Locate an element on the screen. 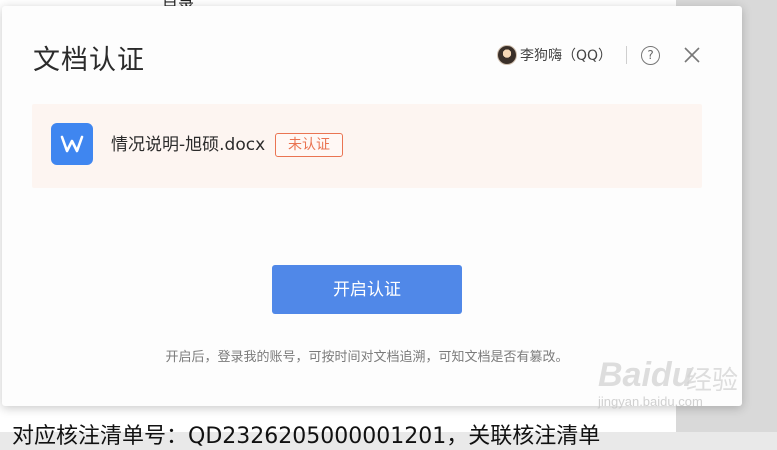 This screenshot has height=450, width=777. dialog-header-tools: 李狗嗨（QQ） ? is located at coordinates (599, 55).